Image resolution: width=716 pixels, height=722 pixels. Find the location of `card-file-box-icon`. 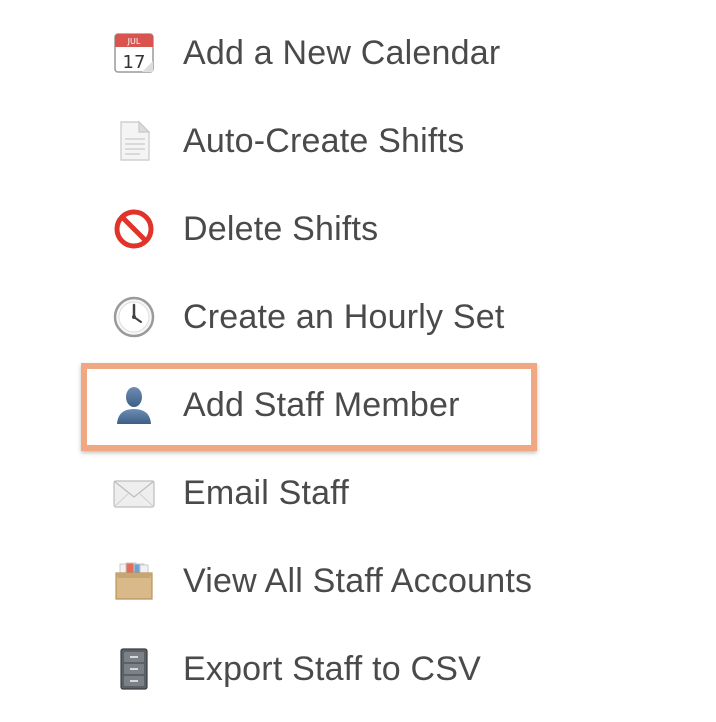

card-file-box-icon is located at coordinates (134, 581).